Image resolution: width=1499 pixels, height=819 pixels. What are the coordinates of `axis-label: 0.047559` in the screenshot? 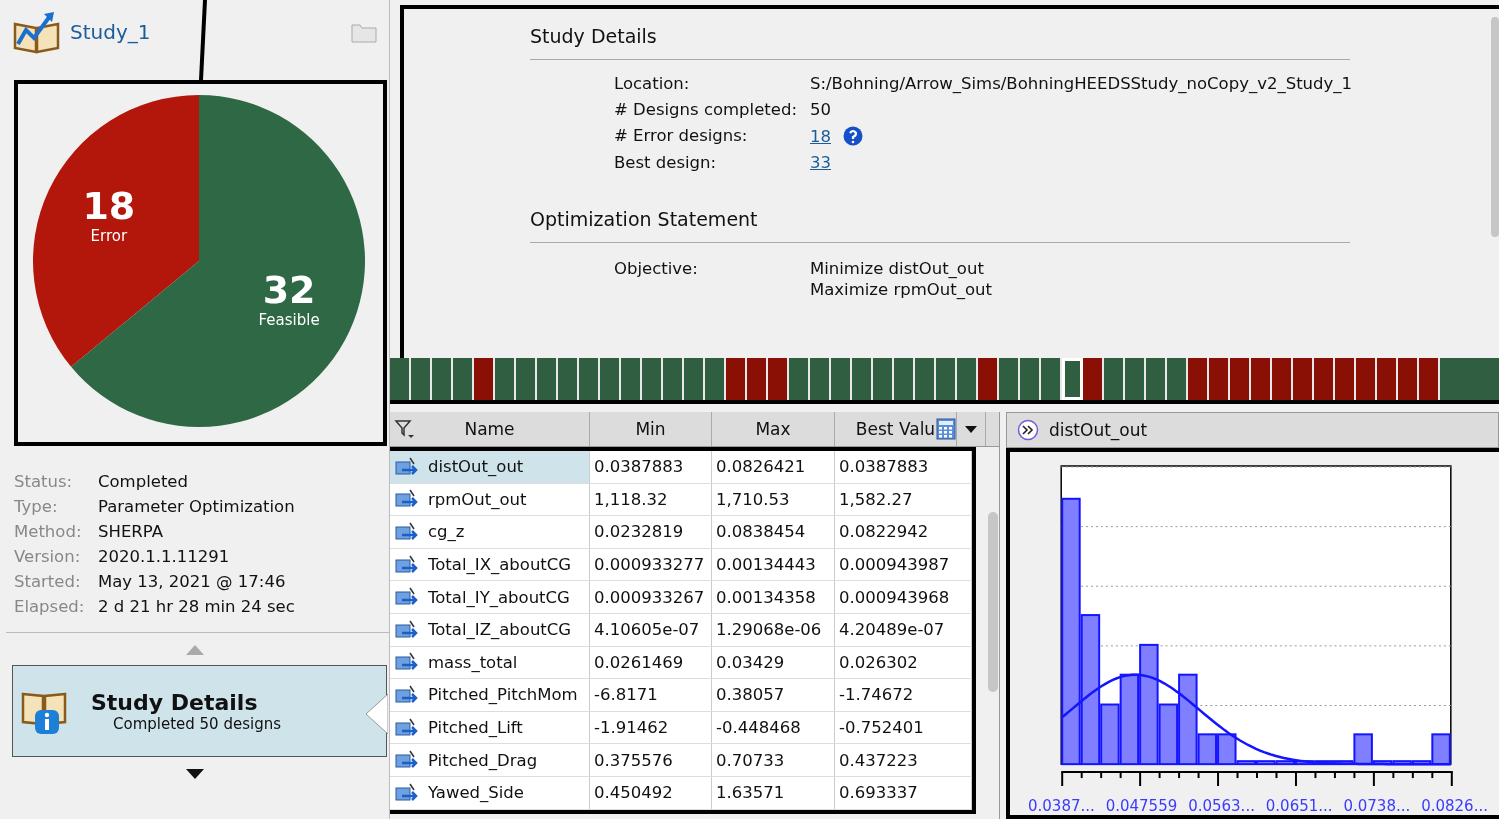 It's located at (1141, 806).